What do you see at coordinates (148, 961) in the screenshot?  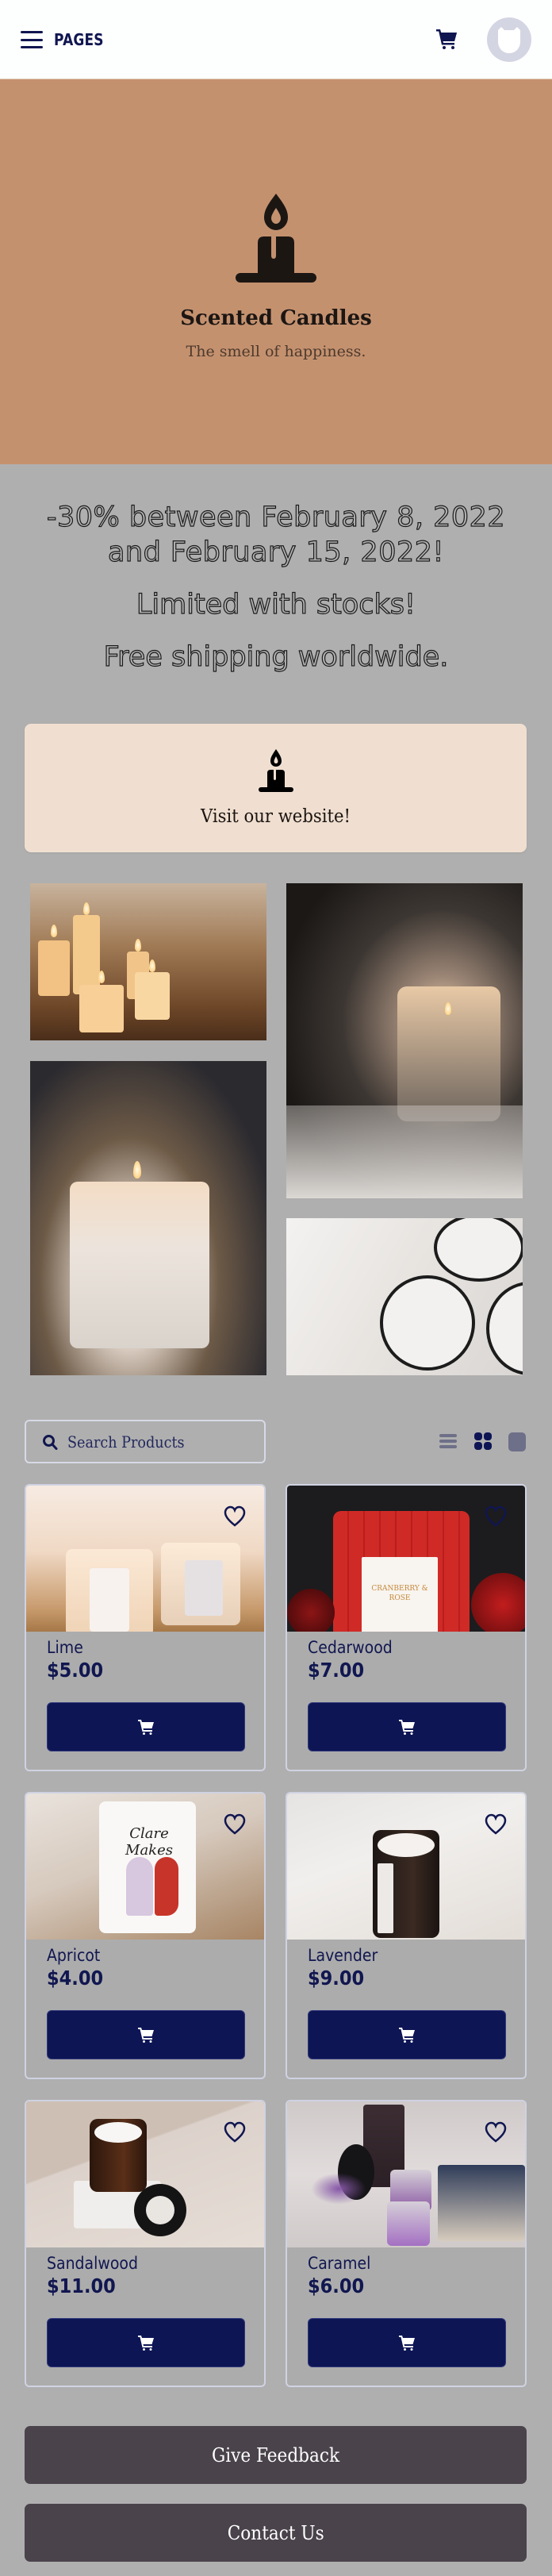 I see `gallery-image-pillar-candles` at bounding box center [148, 961].